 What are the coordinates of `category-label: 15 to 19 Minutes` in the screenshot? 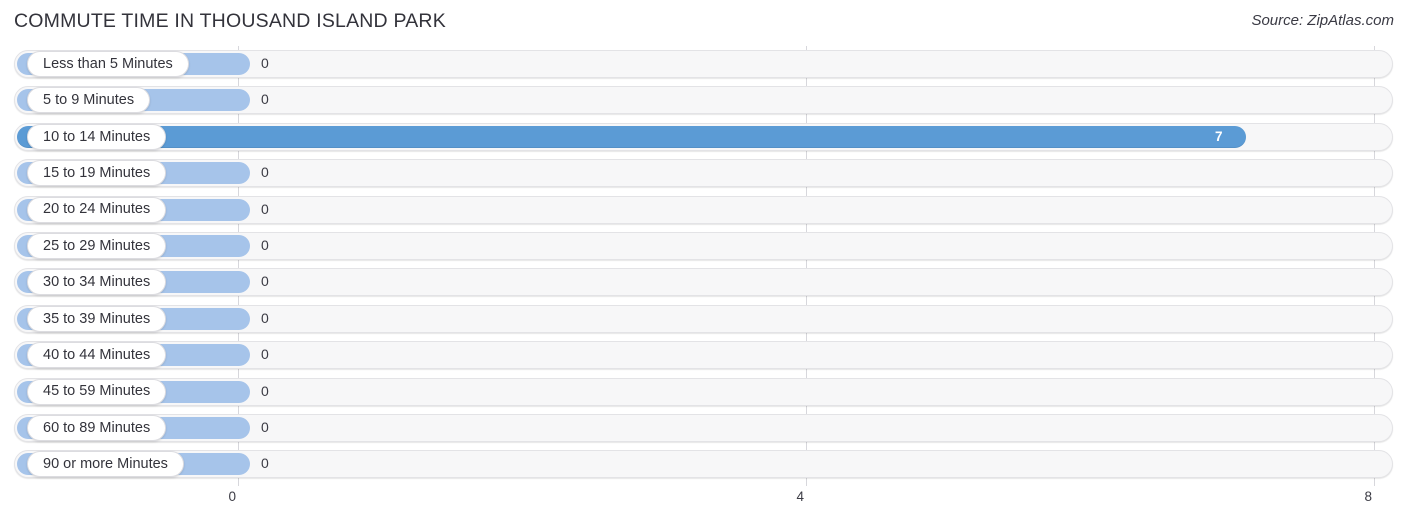 It's located at (97, 172).